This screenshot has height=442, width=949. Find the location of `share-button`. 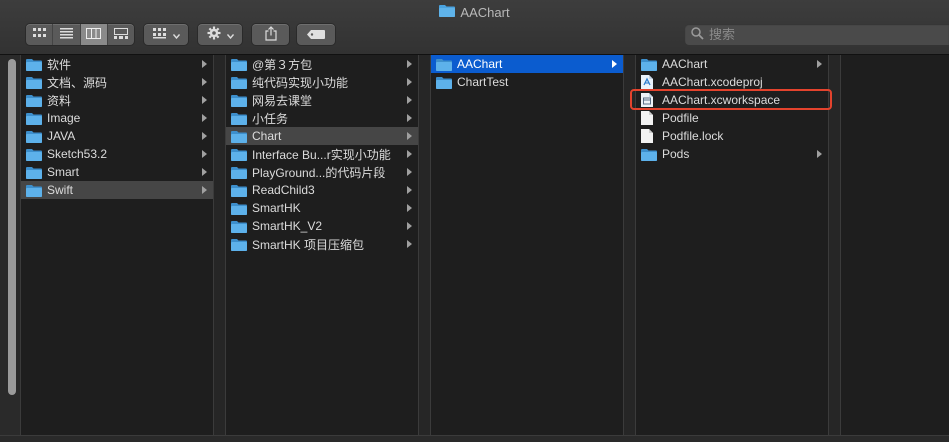

share-button is located at coordinates (270, 34).